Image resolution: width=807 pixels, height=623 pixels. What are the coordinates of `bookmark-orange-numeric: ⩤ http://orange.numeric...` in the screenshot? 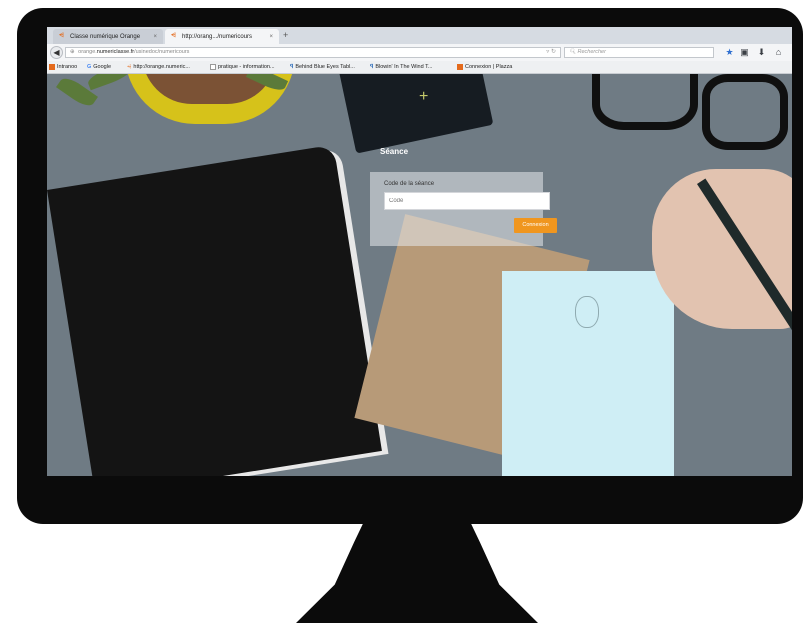 It's located at (158, 67).